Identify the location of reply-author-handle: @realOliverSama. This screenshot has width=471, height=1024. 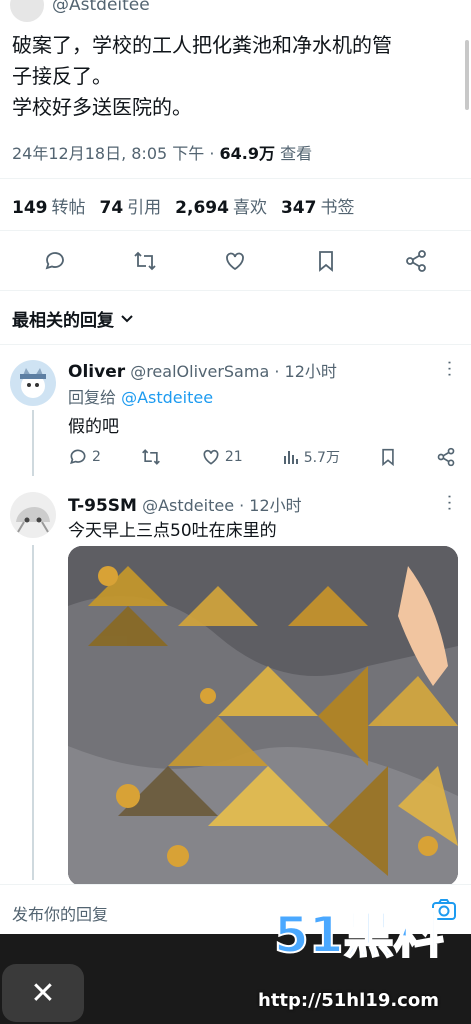
(199, 371).